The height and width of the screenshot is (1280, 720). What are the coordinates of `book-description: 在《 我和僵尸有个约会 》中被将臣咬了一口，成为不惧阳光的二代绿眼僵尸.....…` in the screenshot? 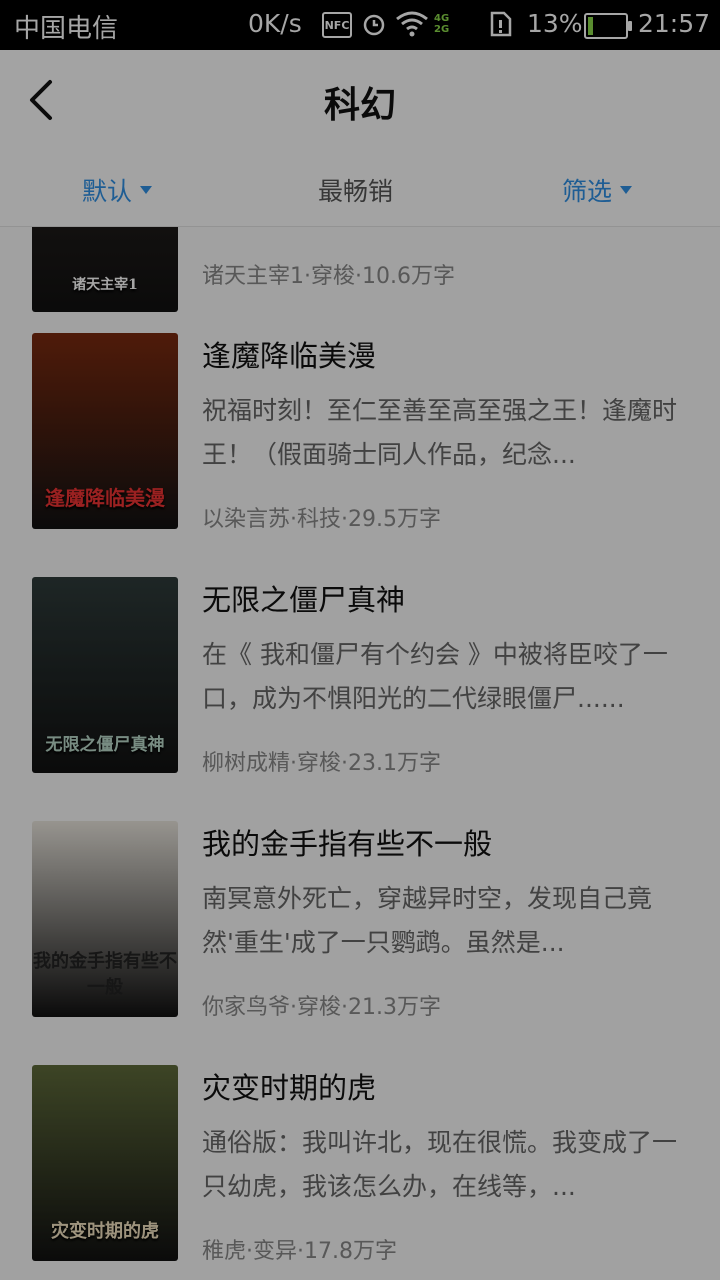 It's located at (435, 676).